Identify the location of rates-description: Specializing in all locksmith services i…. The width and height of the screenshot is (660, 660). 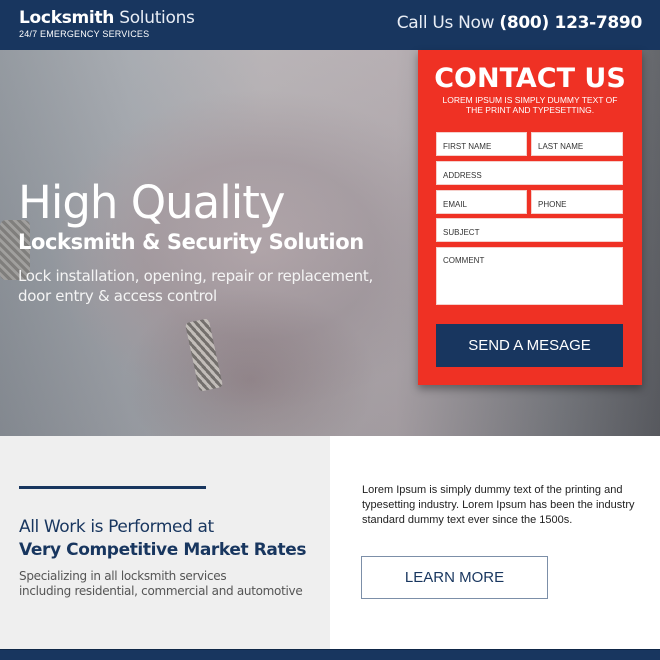
(161, 584).